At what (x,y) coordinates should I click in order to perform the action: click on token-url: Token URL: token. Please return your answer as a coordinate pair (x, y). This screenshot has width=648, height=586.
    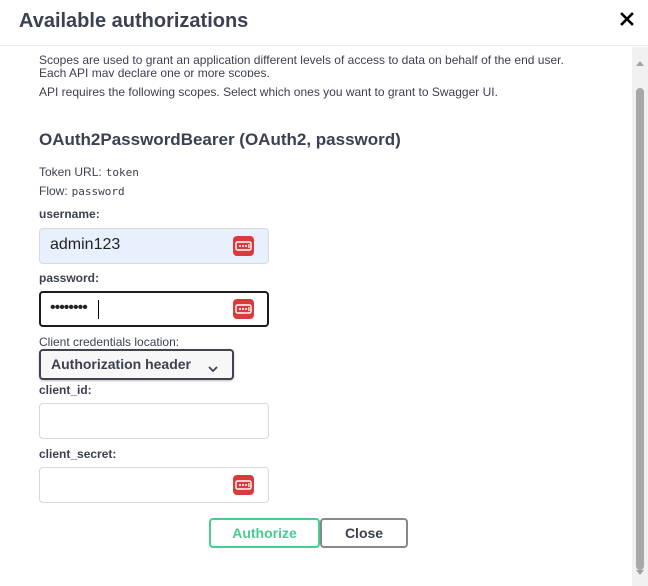
    Looking at the image, I should click on (89, 172).